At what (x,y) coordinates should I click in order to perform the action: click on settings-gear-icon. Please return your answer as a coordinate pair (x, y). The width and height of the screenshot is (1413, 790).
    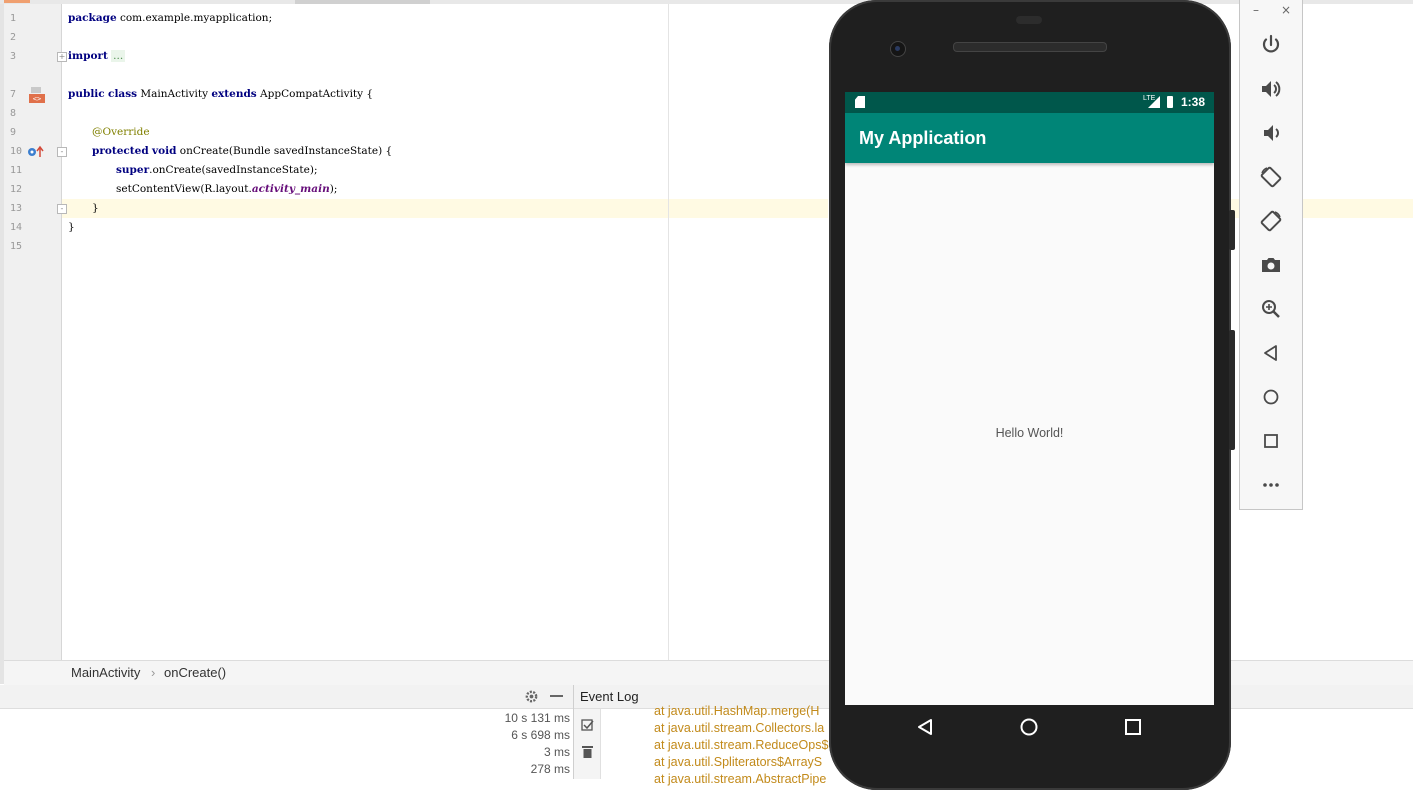
    Looking at the image, I should click on (531, 696).